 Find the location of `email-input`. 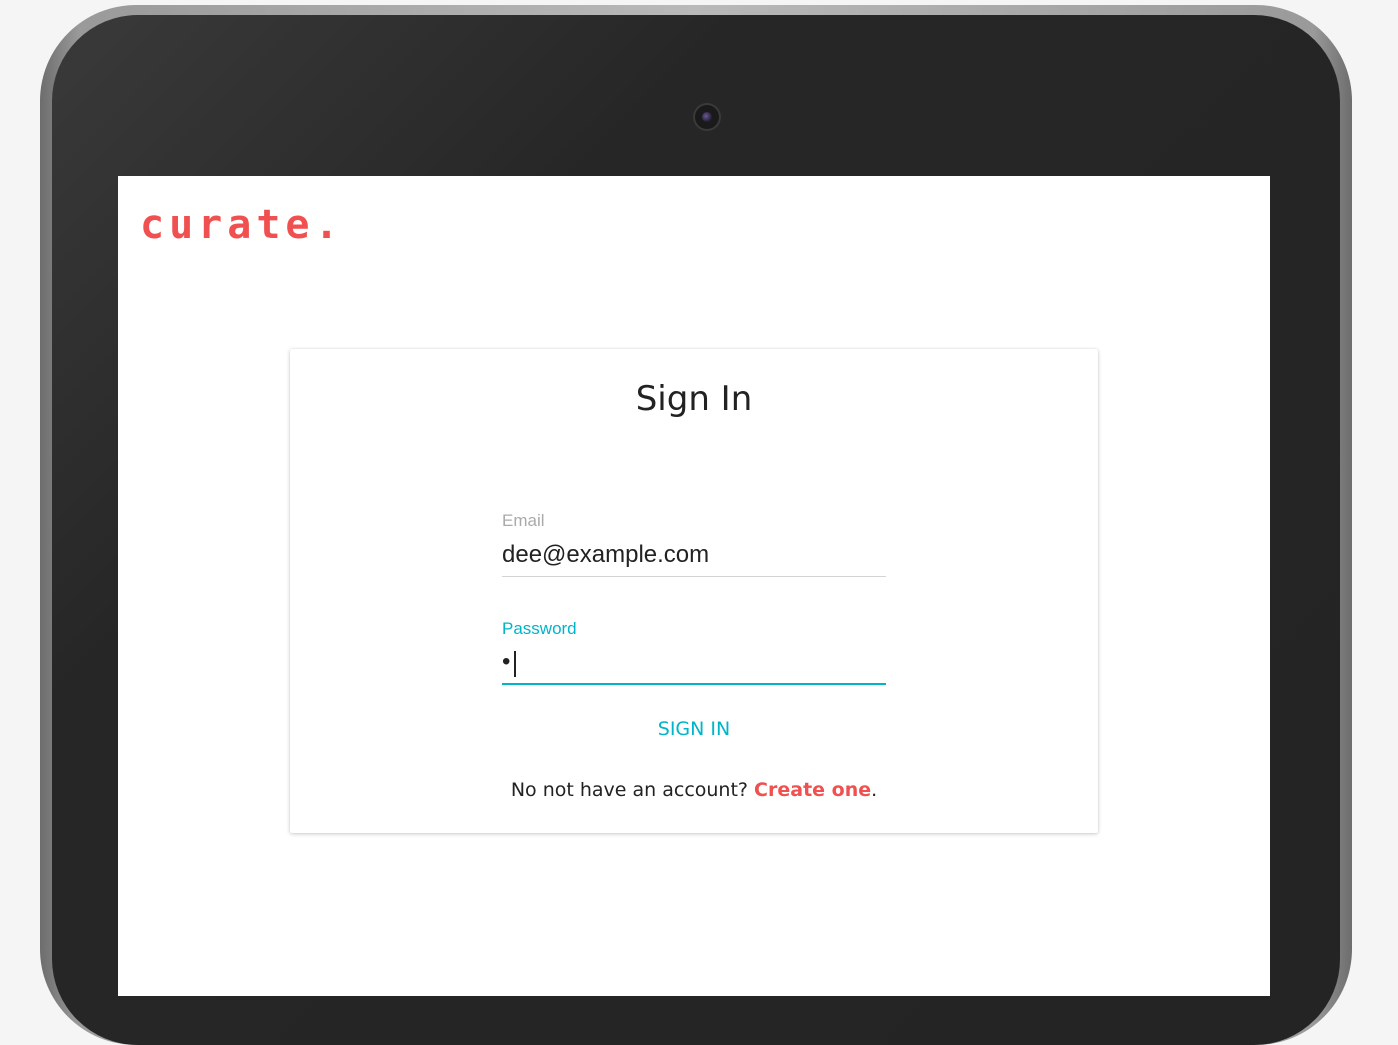

email-input is located at coordinates (694, 558).